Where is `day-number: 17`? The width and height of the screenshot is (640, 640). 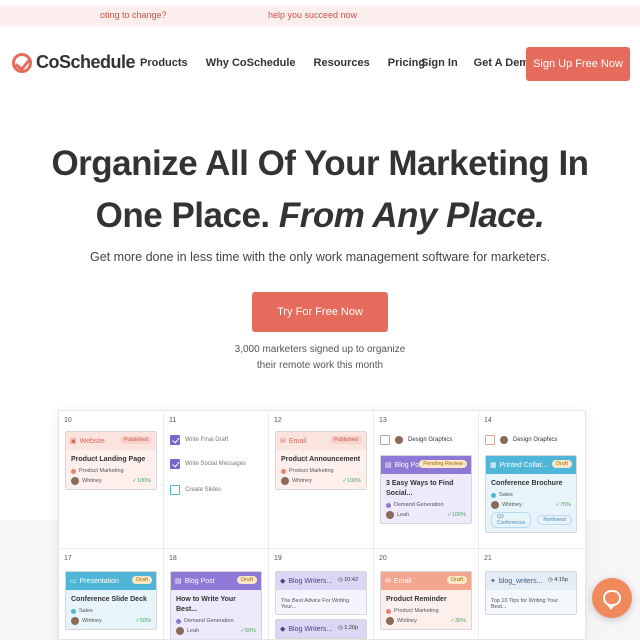 day-number: 17 is located at coordinates (68, 558).